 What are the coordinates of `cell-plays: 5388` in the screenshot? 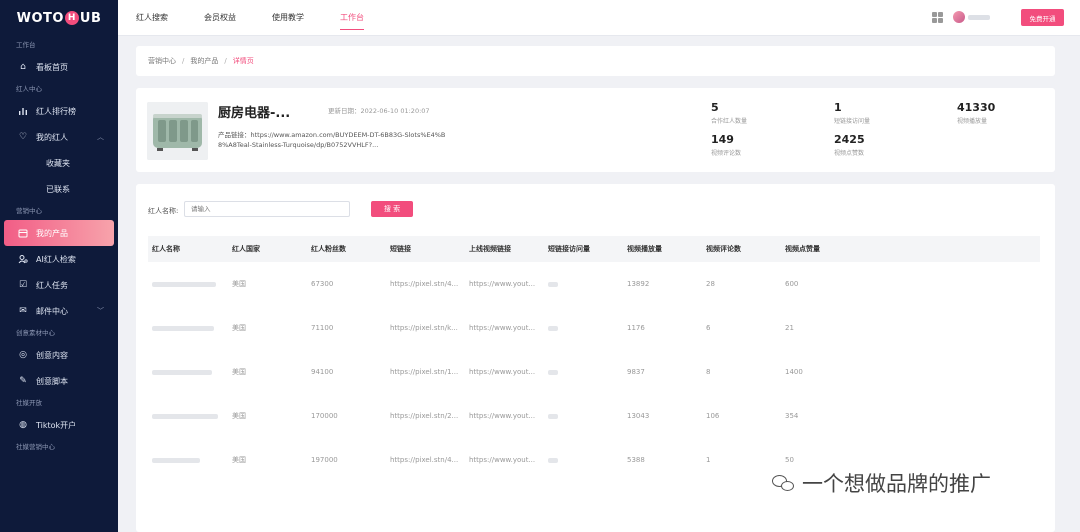 It's located at (636, 460).